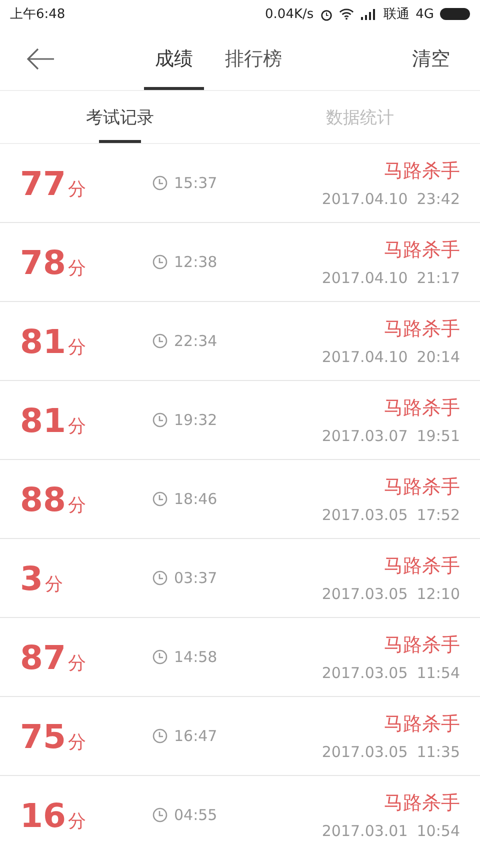 The image size is (480, 853). What do you see at coordinates (438, 594) in the screenshot?
I see `exam-time: 12:10` at bounding box center [438, 594].